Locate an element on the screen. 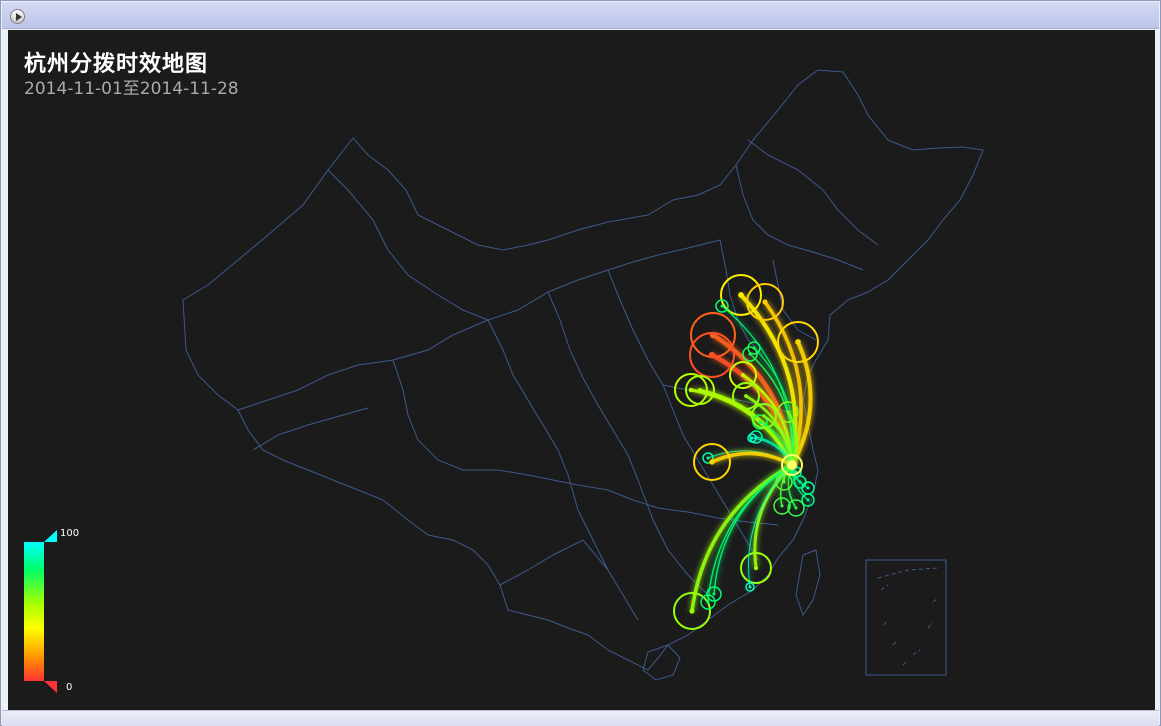  south-china-sea-inset is located at coordinates (906, 617).